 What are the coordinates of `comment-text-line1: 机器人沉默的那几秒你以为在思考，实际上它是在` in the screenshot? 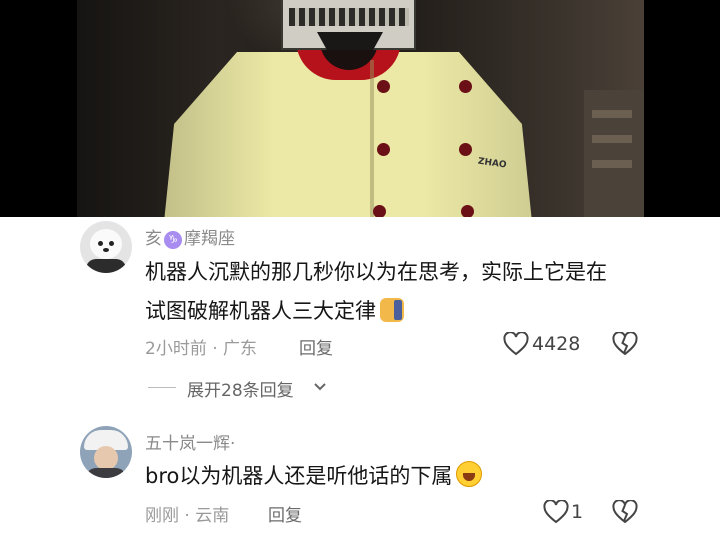 It's located at (376, 272).